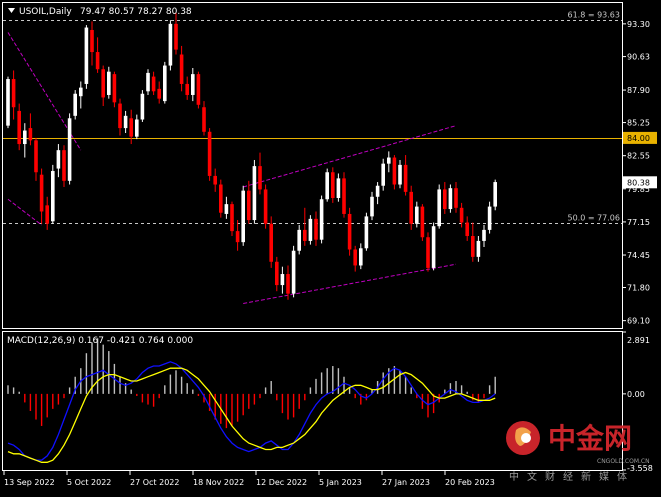  Describe the element at coordinates (638, 156) in the screenshot. I see `price-tick-label-4: 82.55` at that location.